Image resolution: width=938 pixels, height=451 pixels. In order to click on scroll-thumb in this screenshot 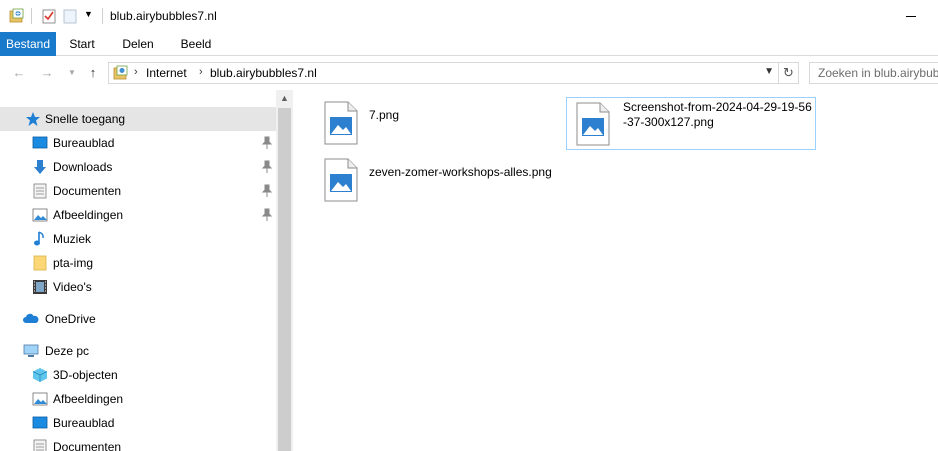, I will do `click(284, 279)`.